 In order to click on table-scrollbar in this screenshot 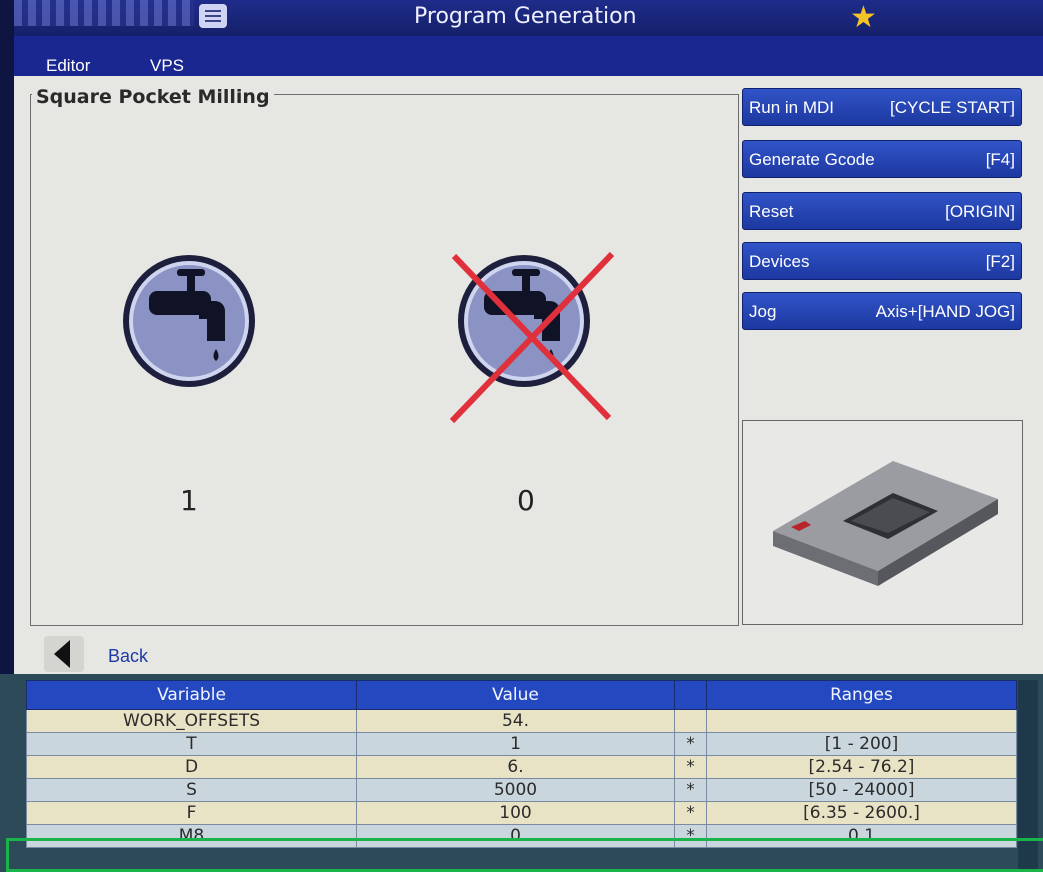, I will do `click(1028, 776)`.